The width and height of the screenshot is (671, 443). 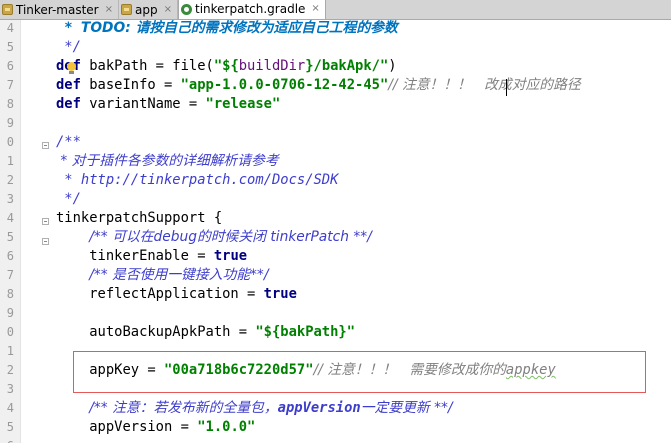 I want to click on code-text: ), so click(x=392, y=66).